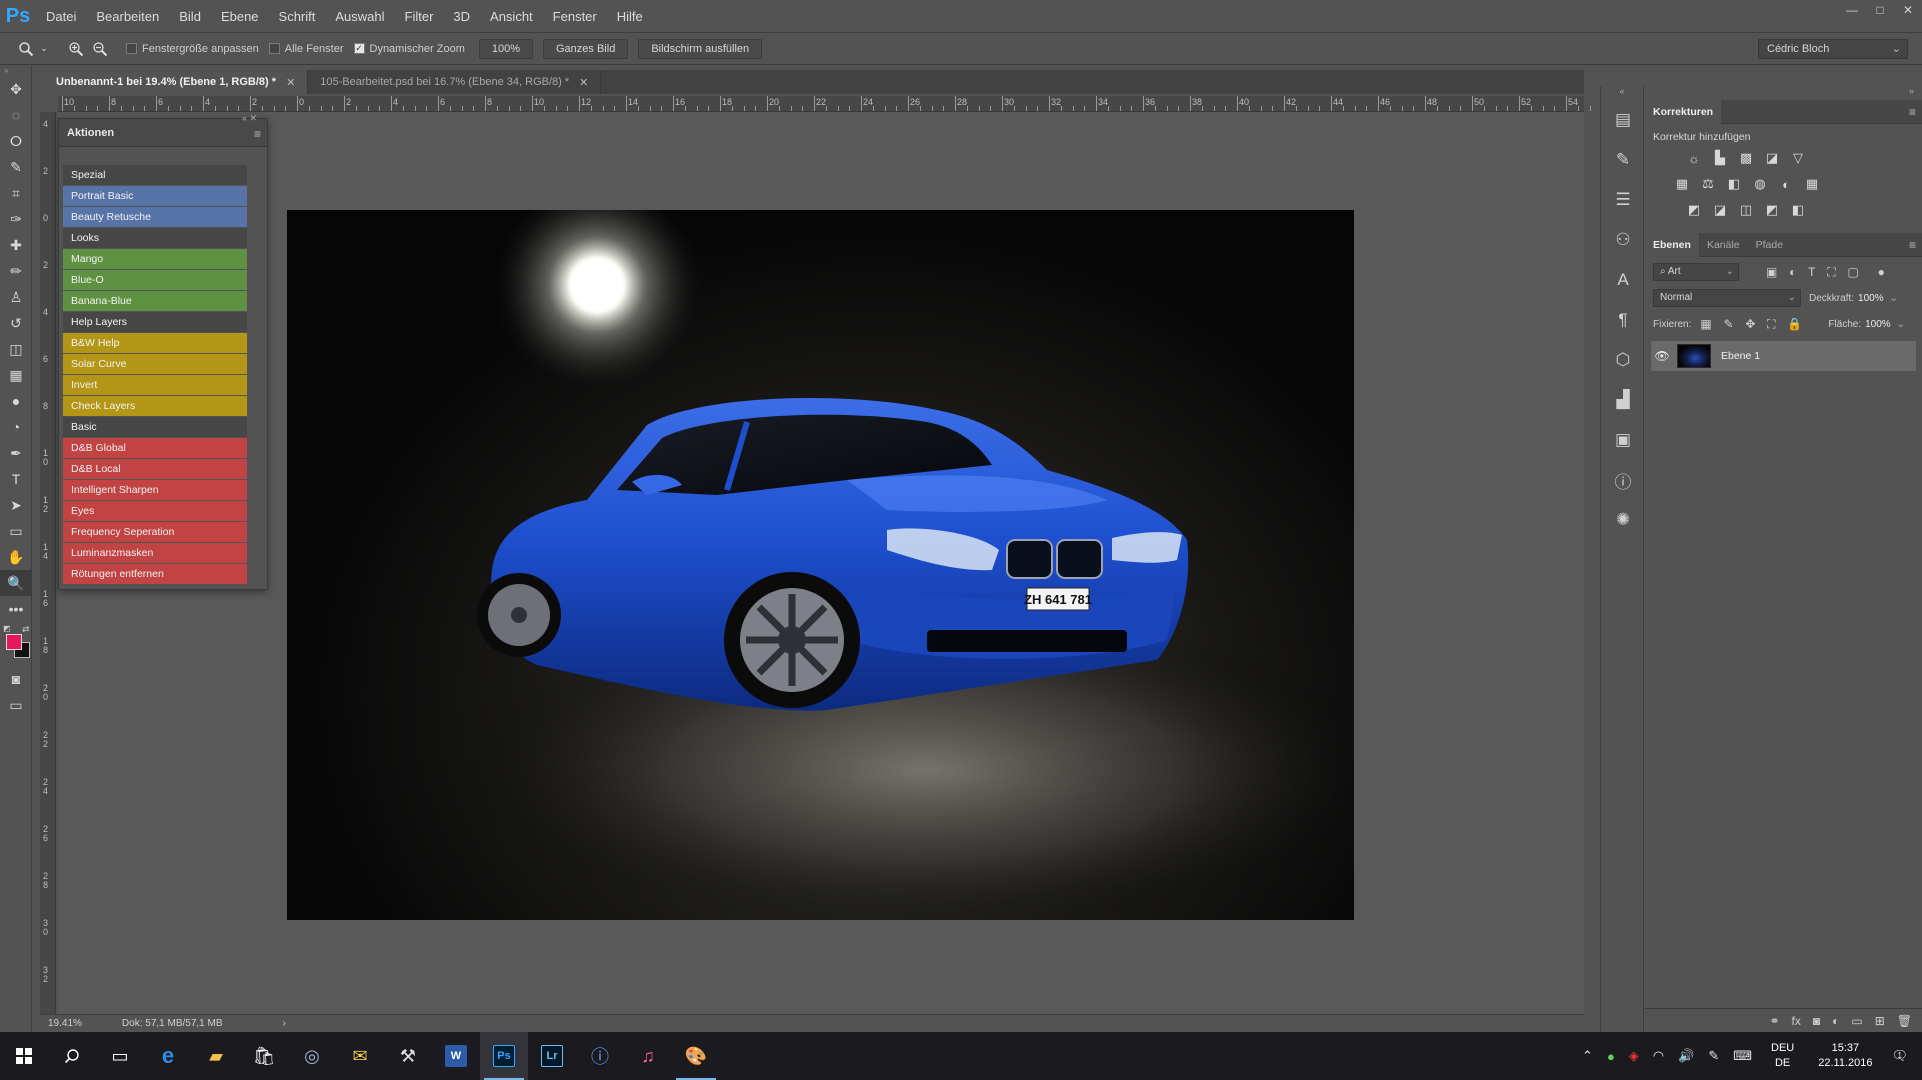 The width and height of the screenshot is (1922, 1080). I want to click on store-icon: 🛍, so click(264, 1056).